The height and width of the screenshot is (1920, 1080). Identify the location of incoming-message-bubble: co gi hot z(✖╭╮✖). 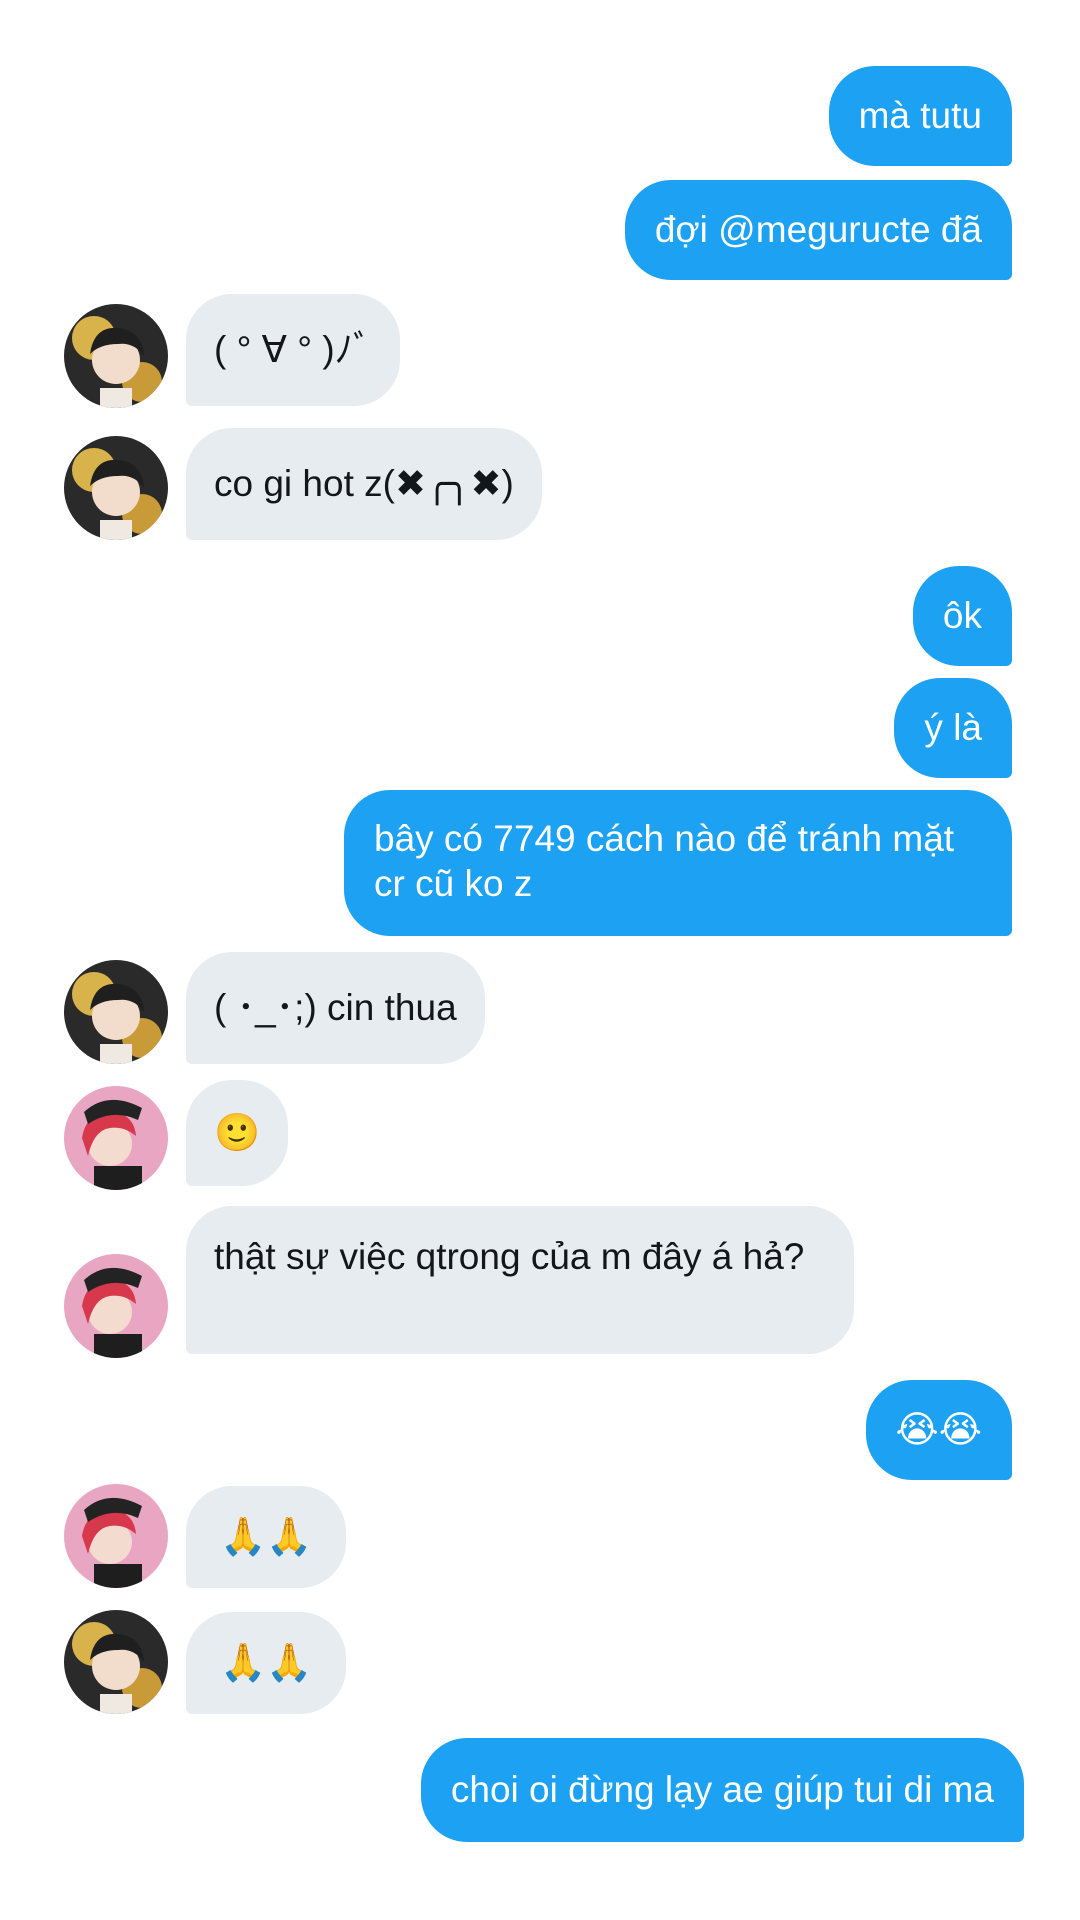
(364, 484).